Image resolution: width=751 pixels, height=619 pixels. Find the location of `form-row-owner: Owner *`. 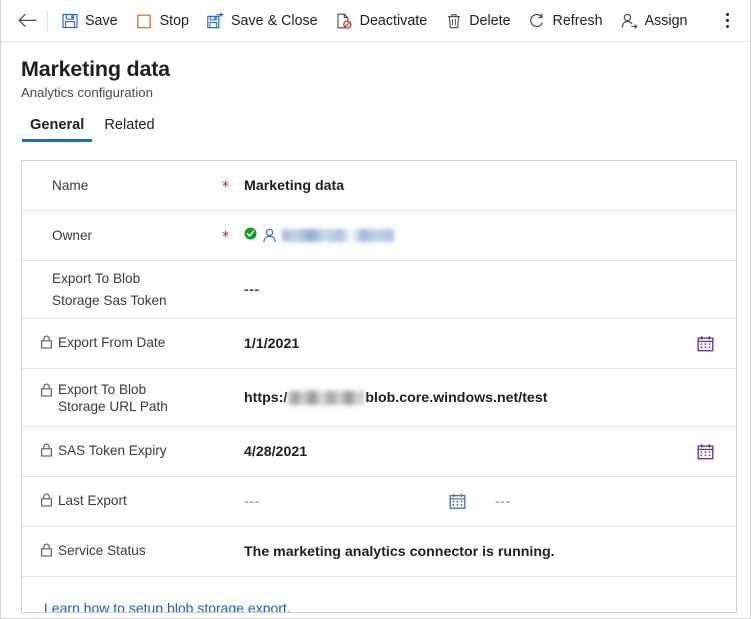

form-row-owner: Owner * is located at coordinates (379, 236).